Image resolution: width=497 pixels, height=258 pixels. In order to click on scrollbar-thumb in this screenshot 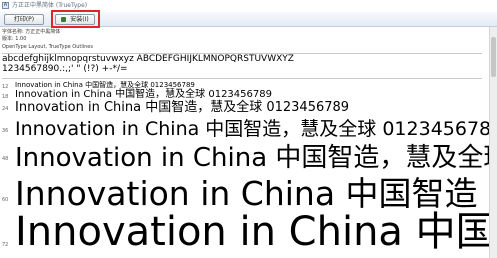, I will do `click(493, 57)`.